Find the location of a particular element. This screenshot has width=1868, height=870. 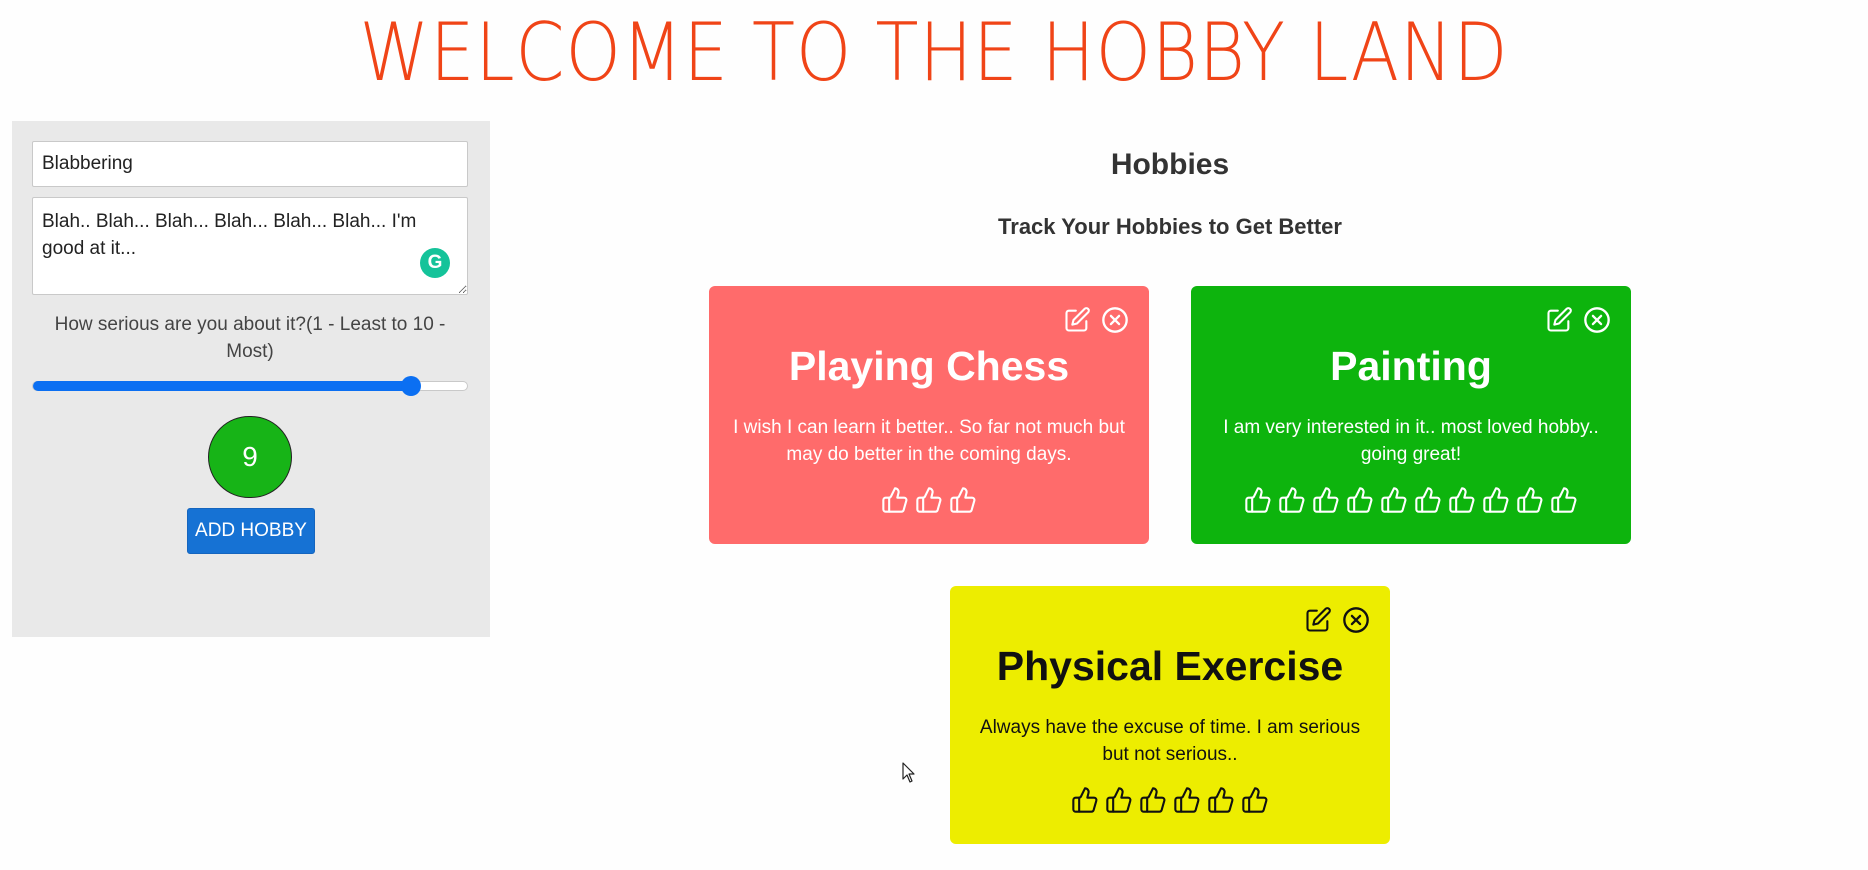

hobbies-subheading: Track Your Hobbies to Get Better is located at coordinates (1170, 226).